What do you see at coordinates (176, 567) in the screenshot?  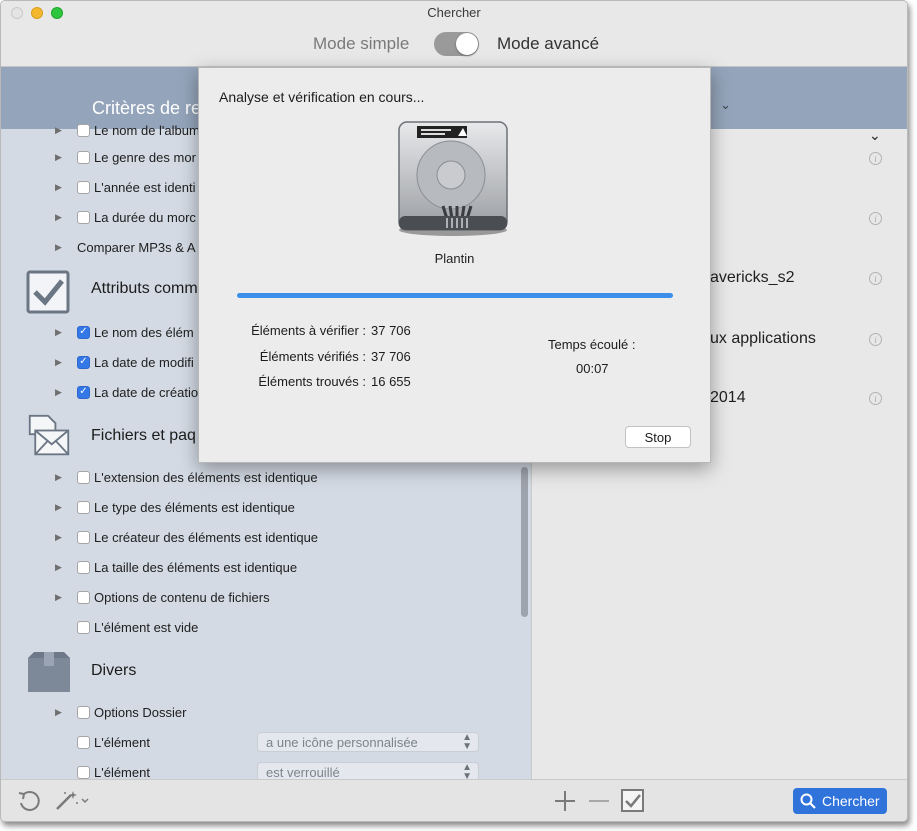 I see `criterion-row: ▶ La taille des éléments est identique` at bounding box center [176, 567].